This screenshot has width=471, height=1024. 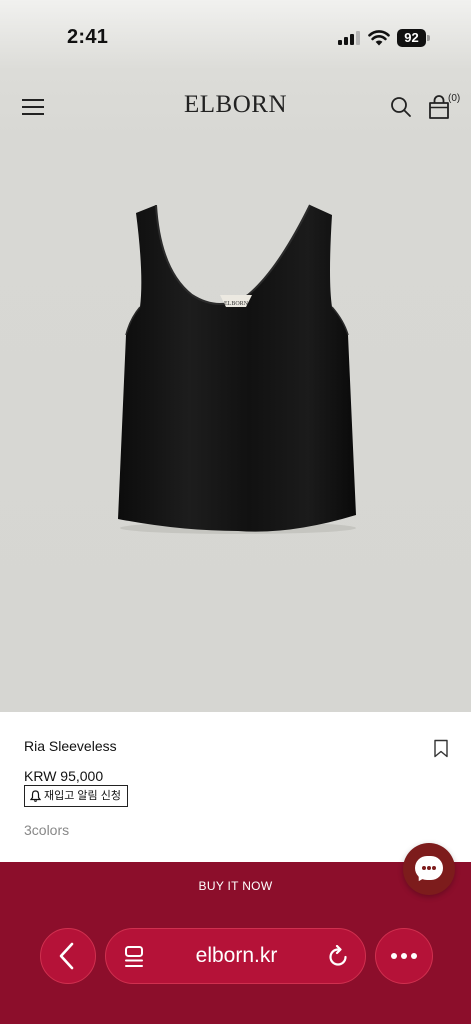 I want to click on more-dots-icon, so click(x=404, y=956).